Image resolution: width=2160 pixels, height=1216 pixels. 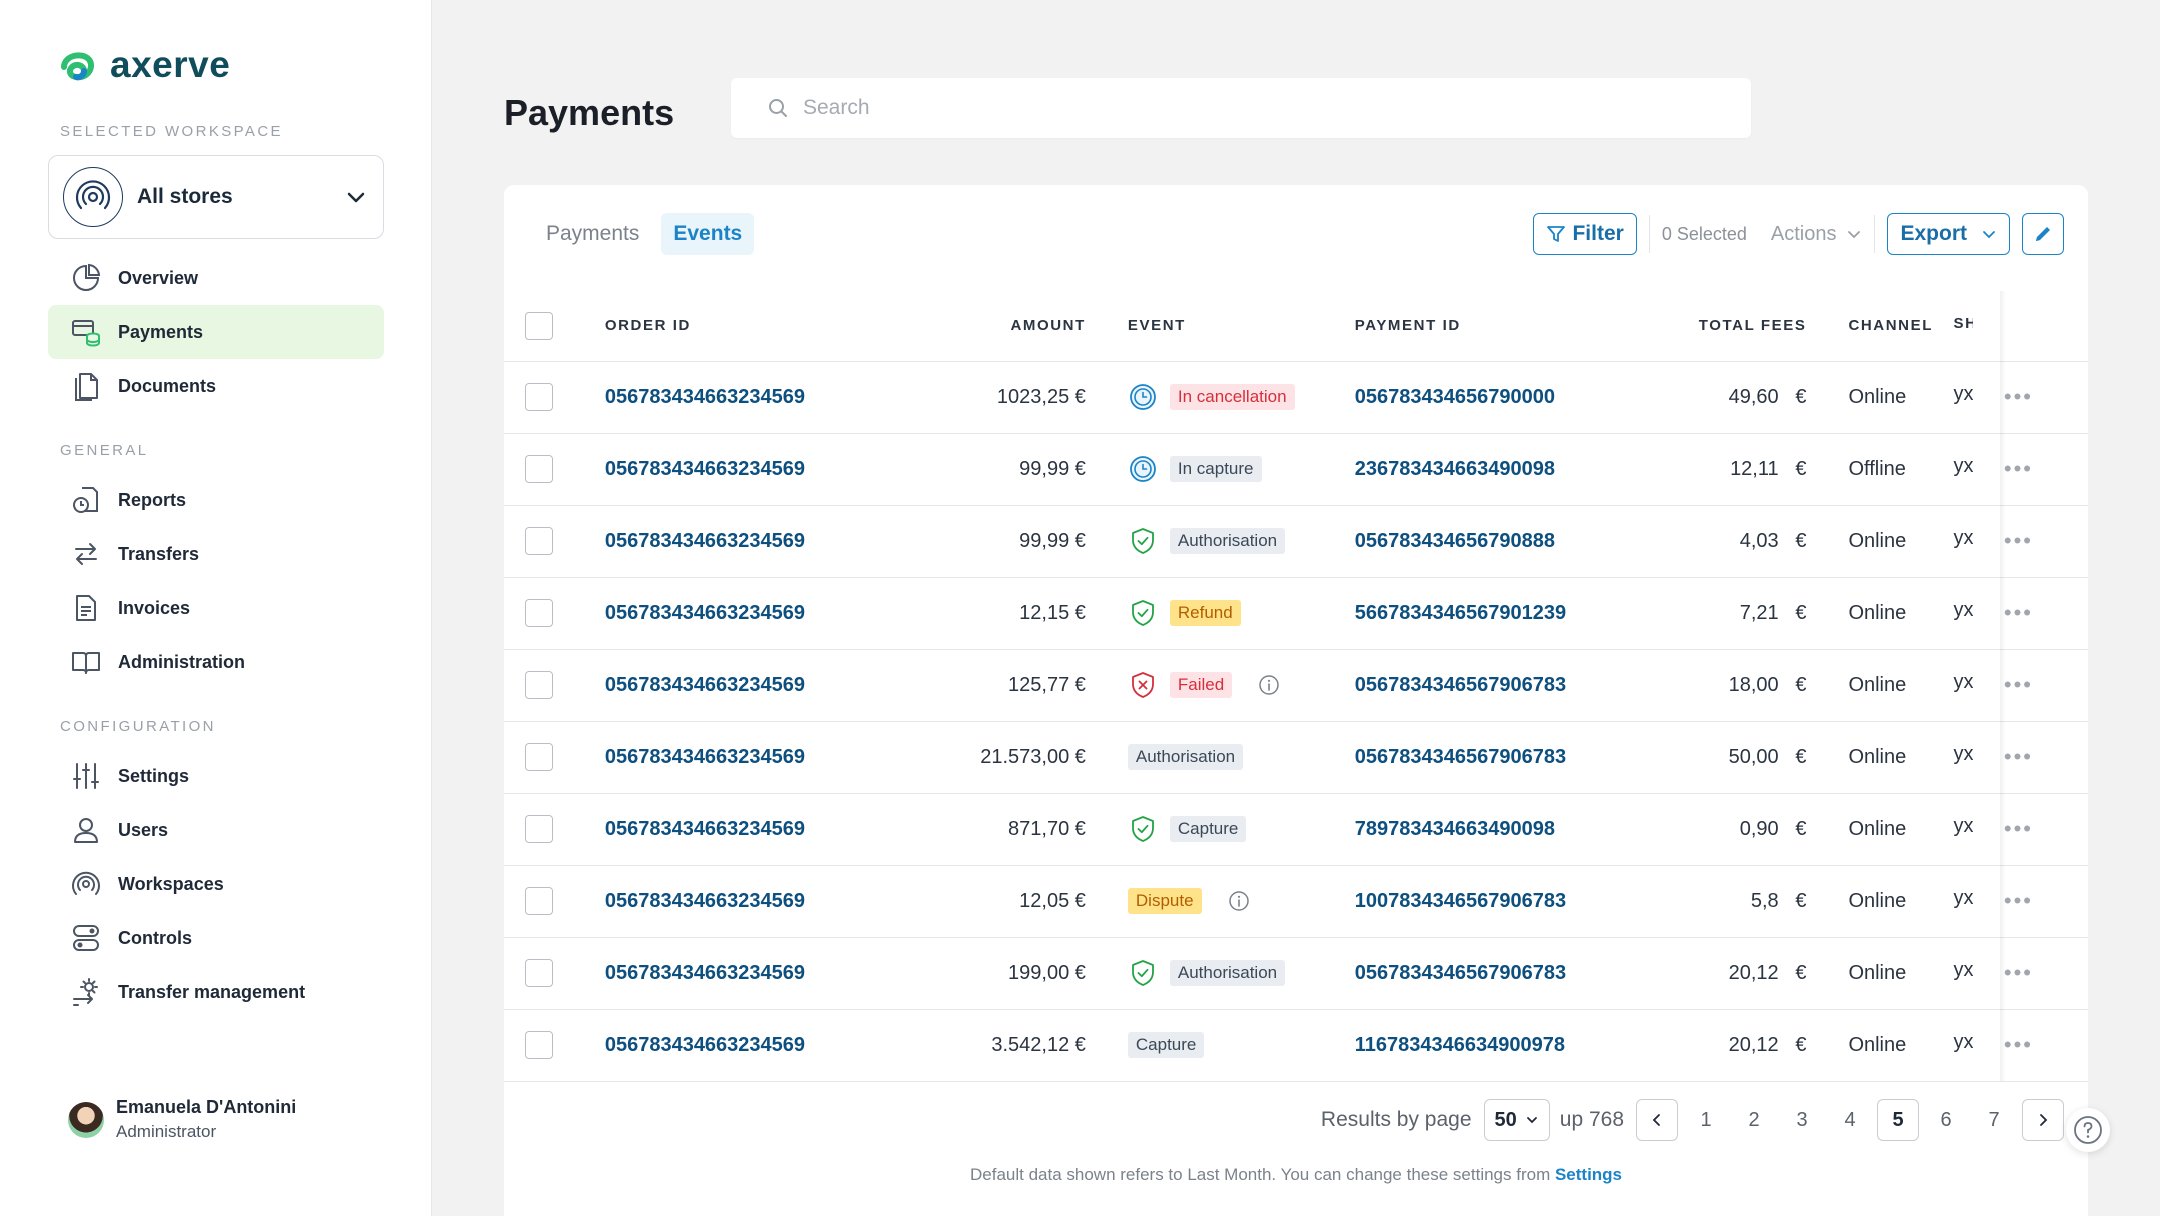 I want to click on payment-id-link: 056783434656790000, so click(x=1455, y=397).